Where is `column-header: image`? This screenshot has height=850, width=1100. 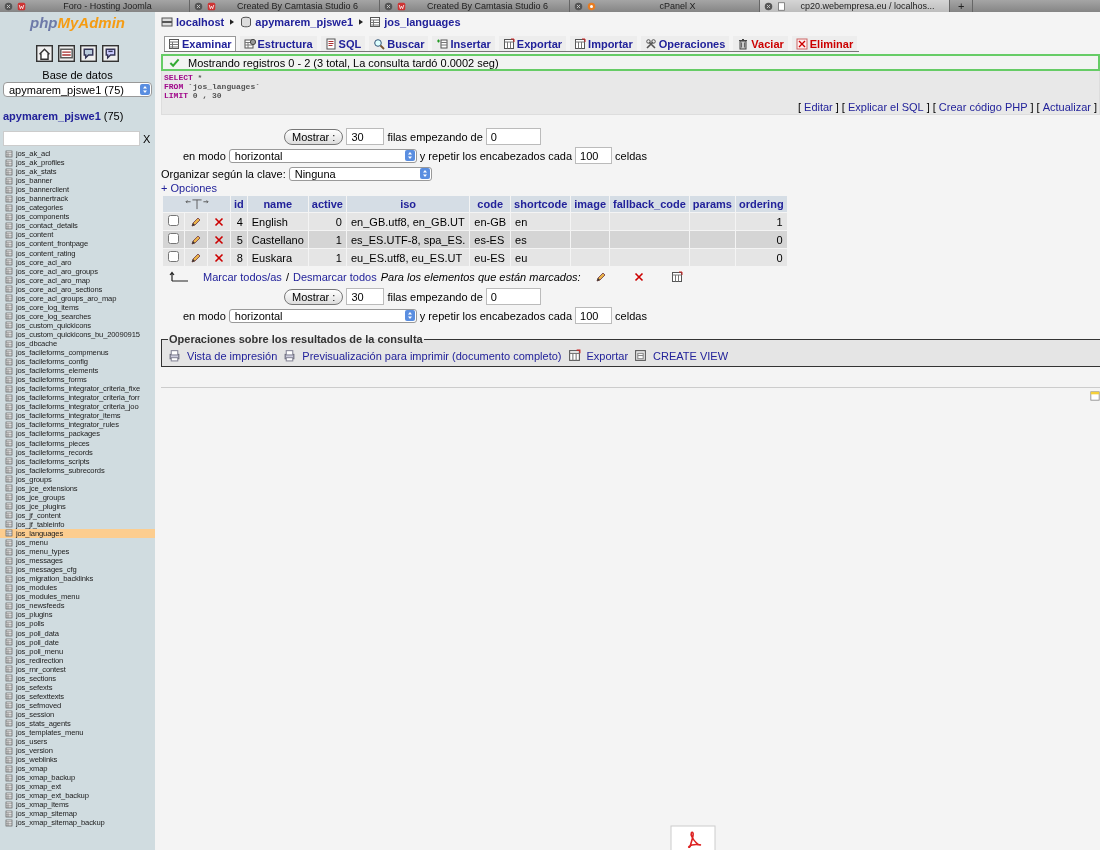 column-header: image is located at coordinates (590, 204).